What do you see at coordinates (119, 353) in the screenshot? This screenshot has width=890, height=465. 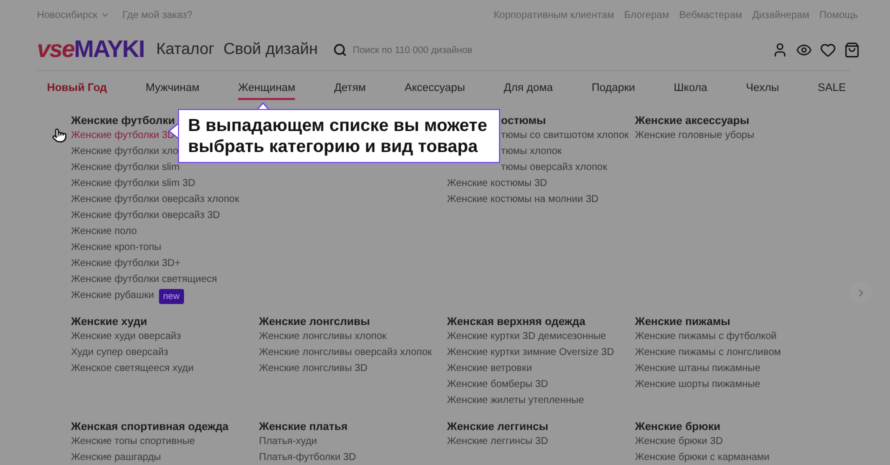 I see `category-link: Худи супер оверсайз` at bounding box center [119, 353].